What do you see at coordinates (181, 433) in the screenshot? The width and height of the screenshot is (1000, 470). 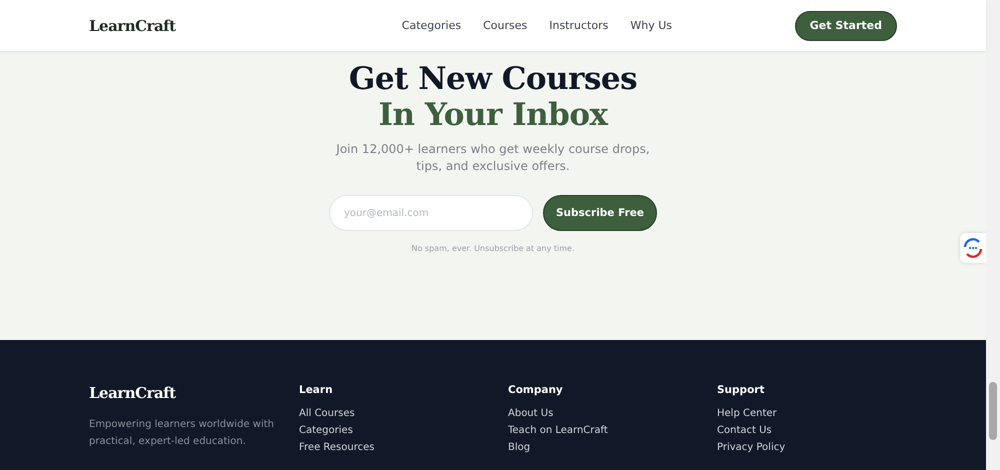 I see `footer-tagline: Empowering learners worldwide with practical, expert-led education.` at bounding box center [181, 433].